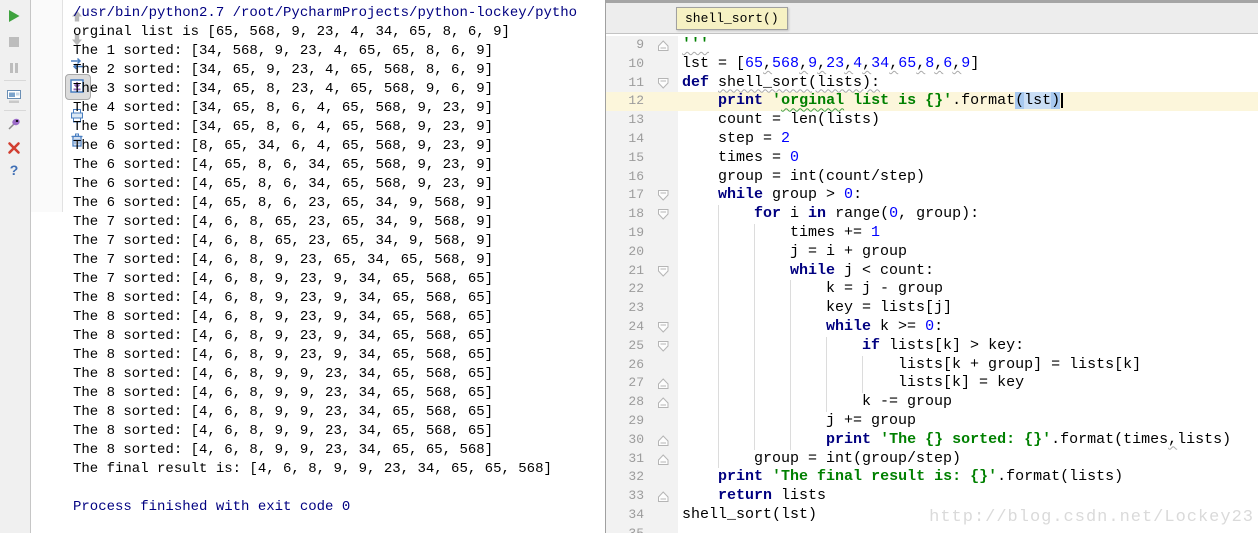  I want to click on editor-gutter: 29, so click(642, 421).